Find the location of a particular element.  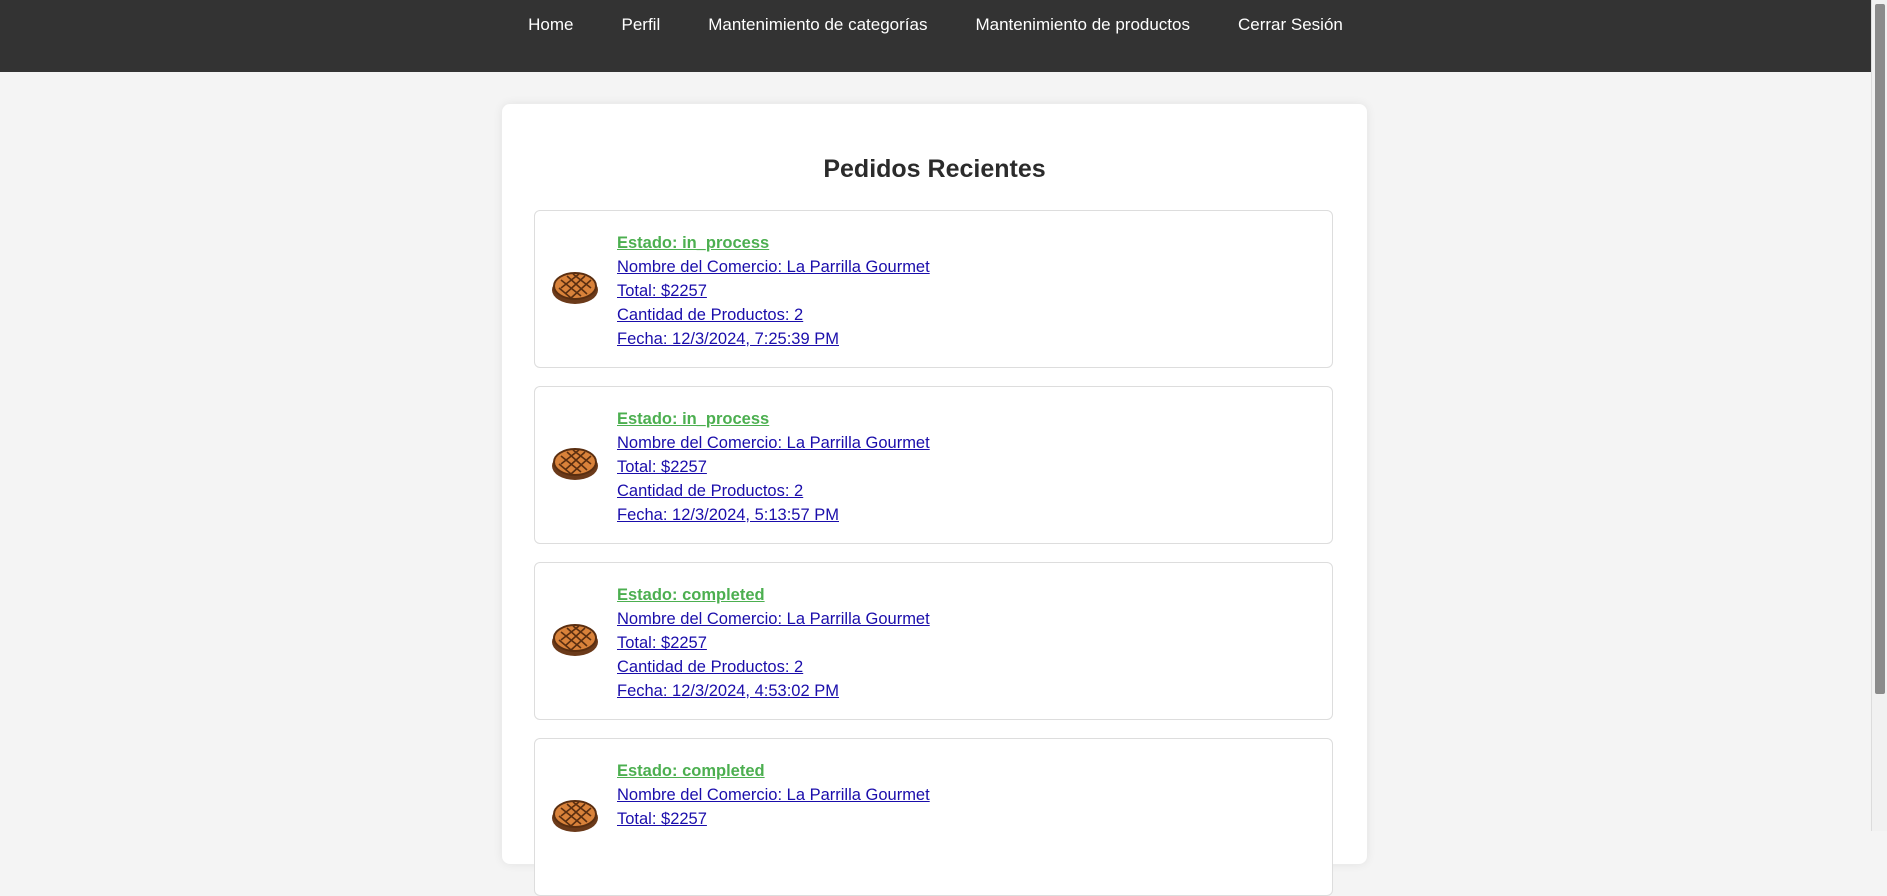

nav-profile-link: Perfil is located at coordinates (640, 25).